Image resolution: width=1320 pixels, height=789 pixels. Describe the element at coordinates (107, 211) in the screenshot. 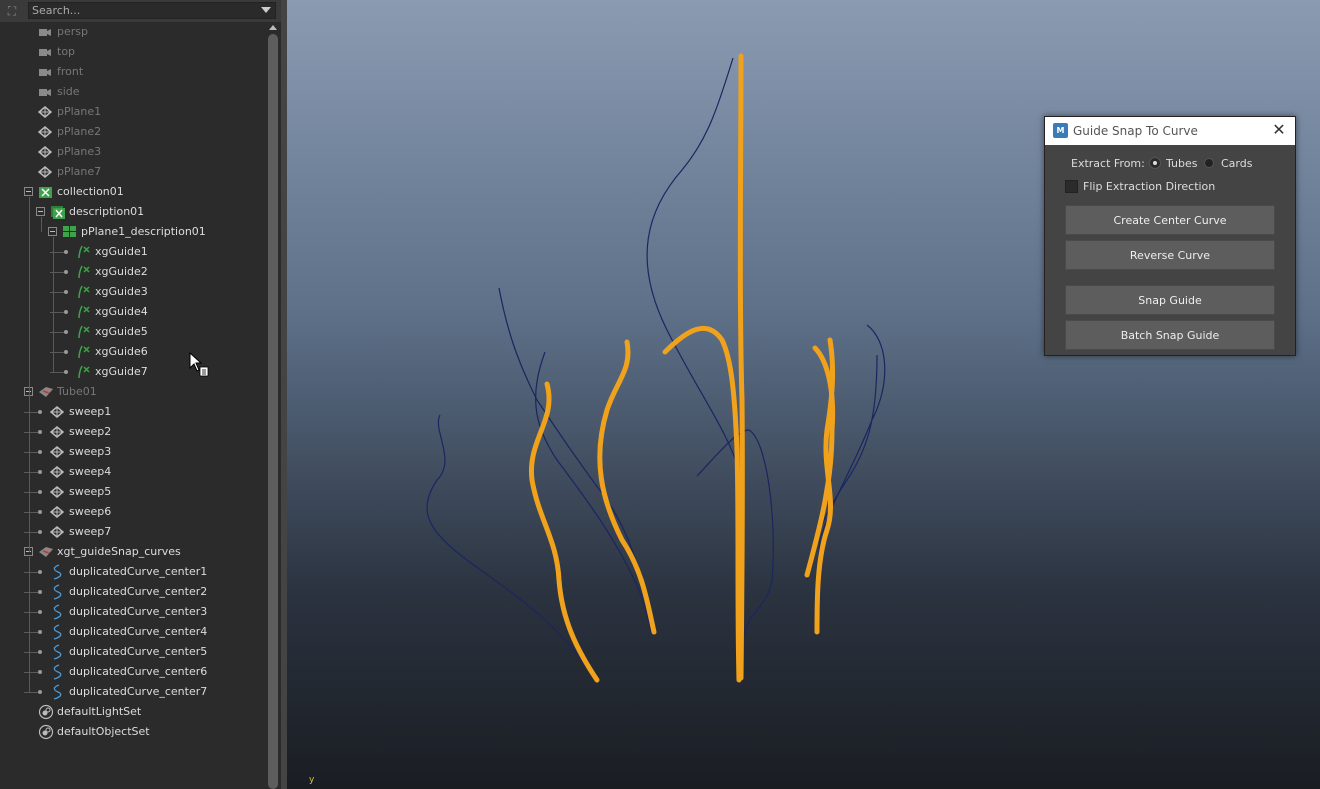

I see `outliner-item-label: description01` at that location.